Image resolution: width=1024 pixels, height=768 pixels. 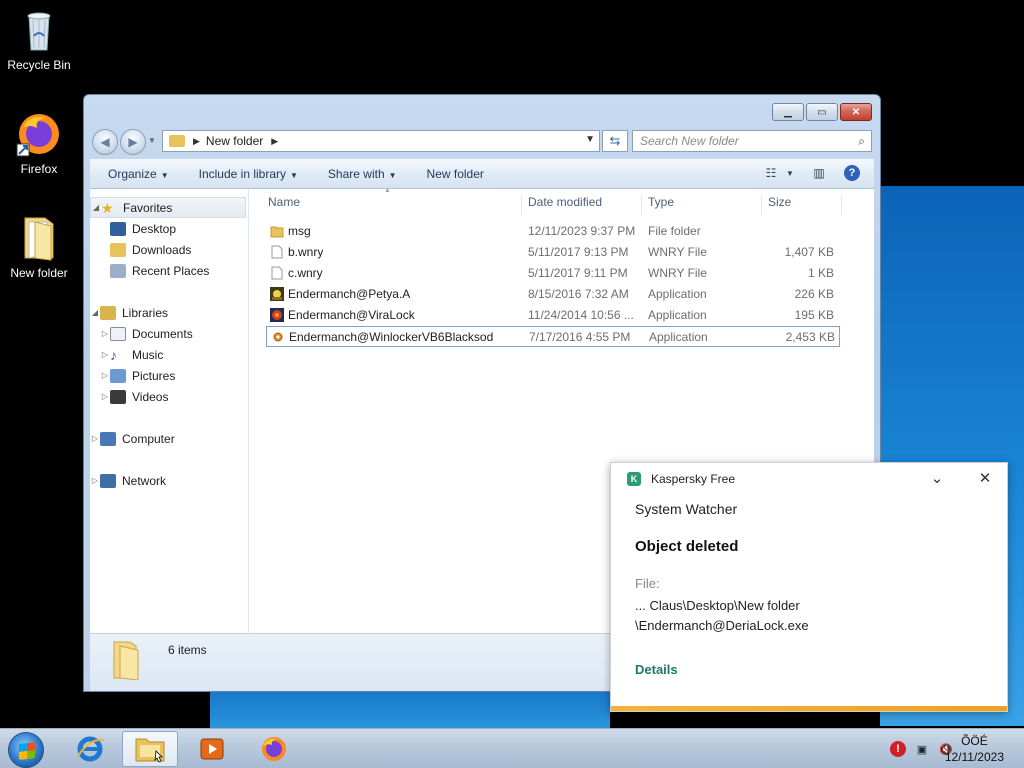 What do you see at coordinates (39, 247) in the screenshot?
I see `desktop-icon-new-folder: New folder` at bounding box center [39, 247].